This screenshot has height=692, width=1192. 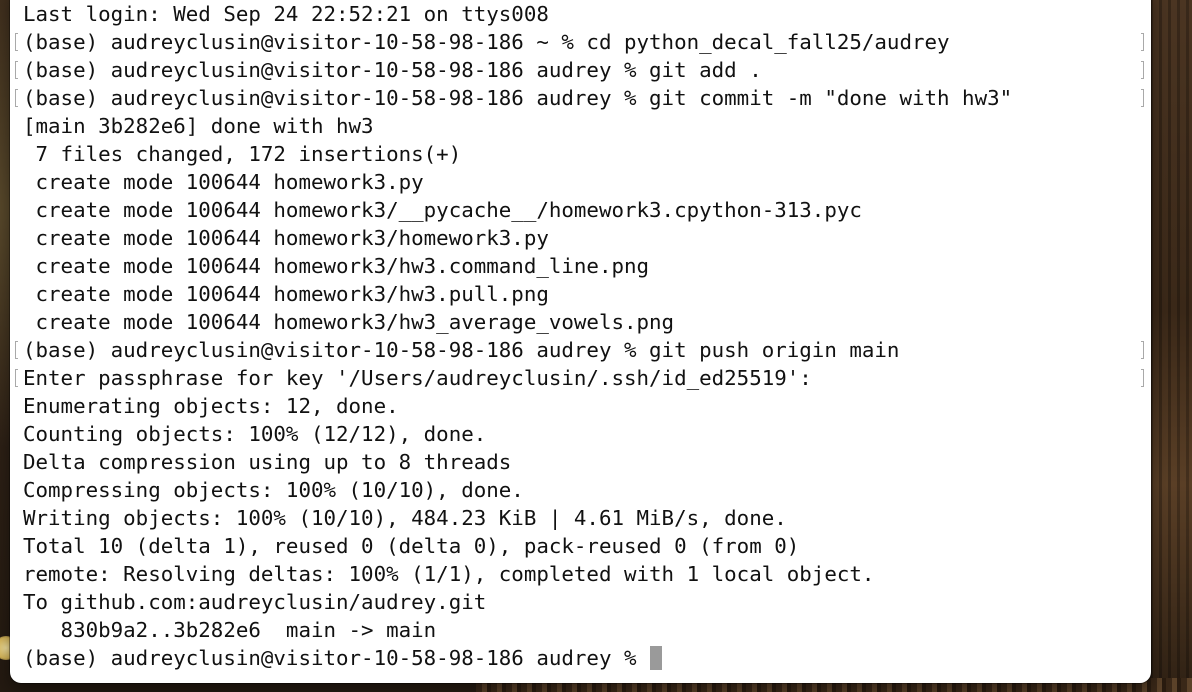 I want to click on terminal-line-output: 7 files changed, 172 insertions(+), so click(x=242, y=154).